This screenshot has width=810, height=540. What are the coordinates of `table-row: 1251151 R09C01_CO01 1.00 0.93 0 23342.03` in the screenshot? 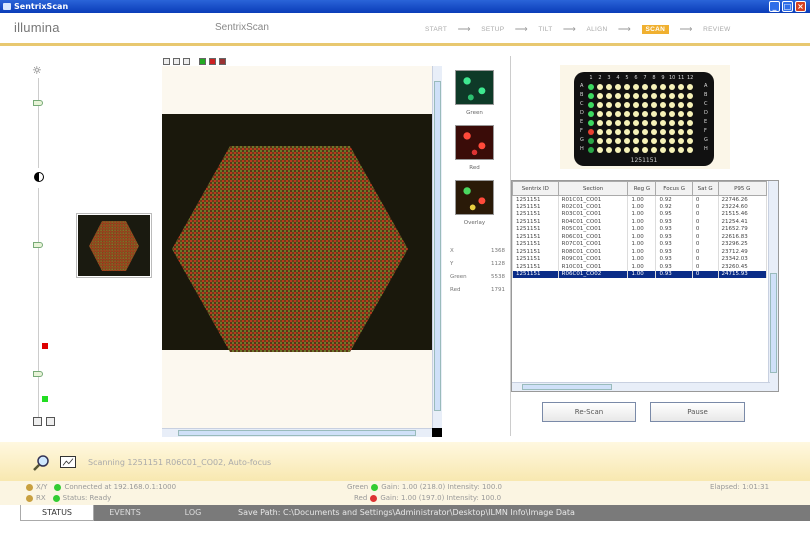 It's located at (640, 259).